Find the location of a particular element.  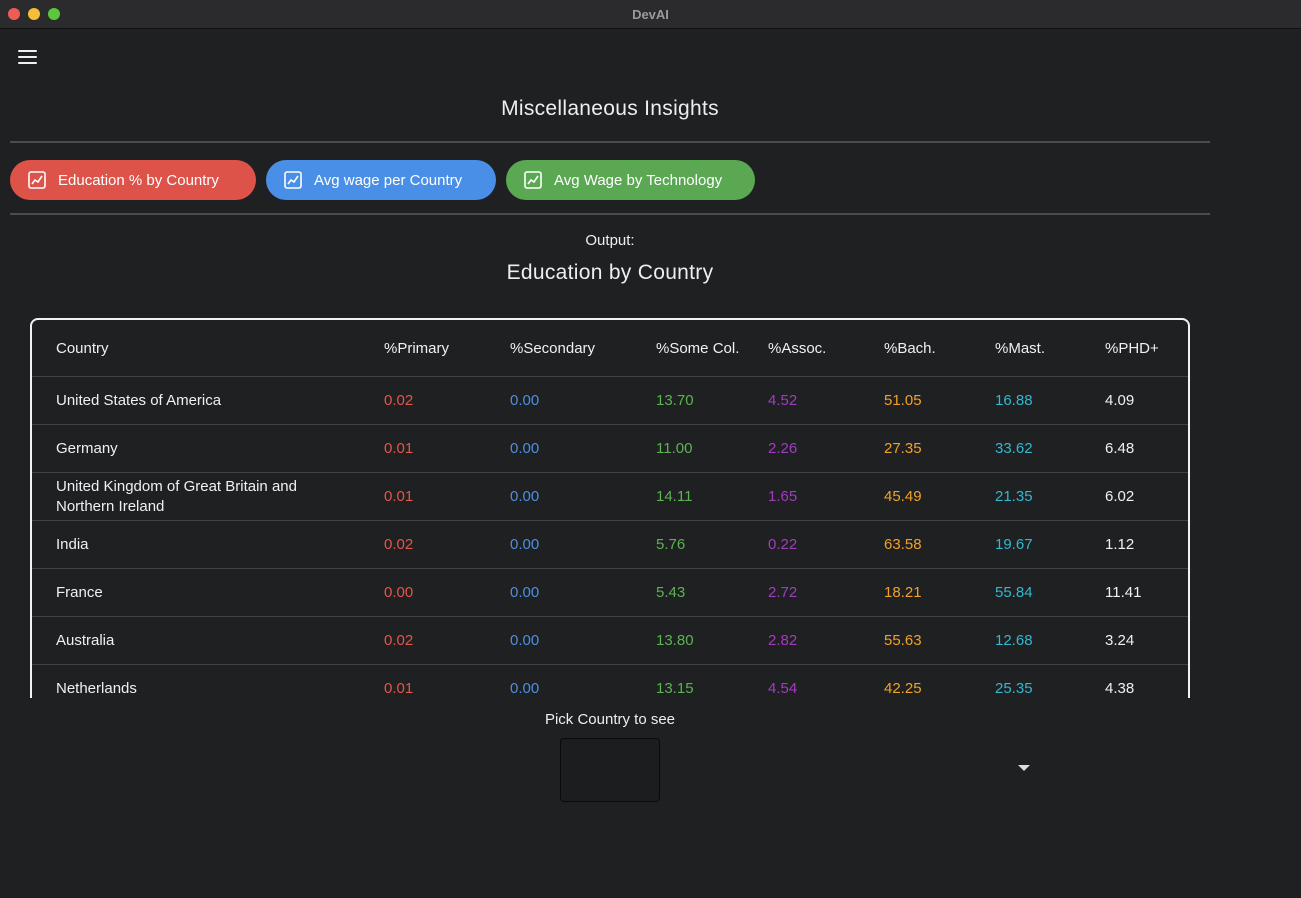

column-header: %Assoc. is located at coordinates (826, 348).